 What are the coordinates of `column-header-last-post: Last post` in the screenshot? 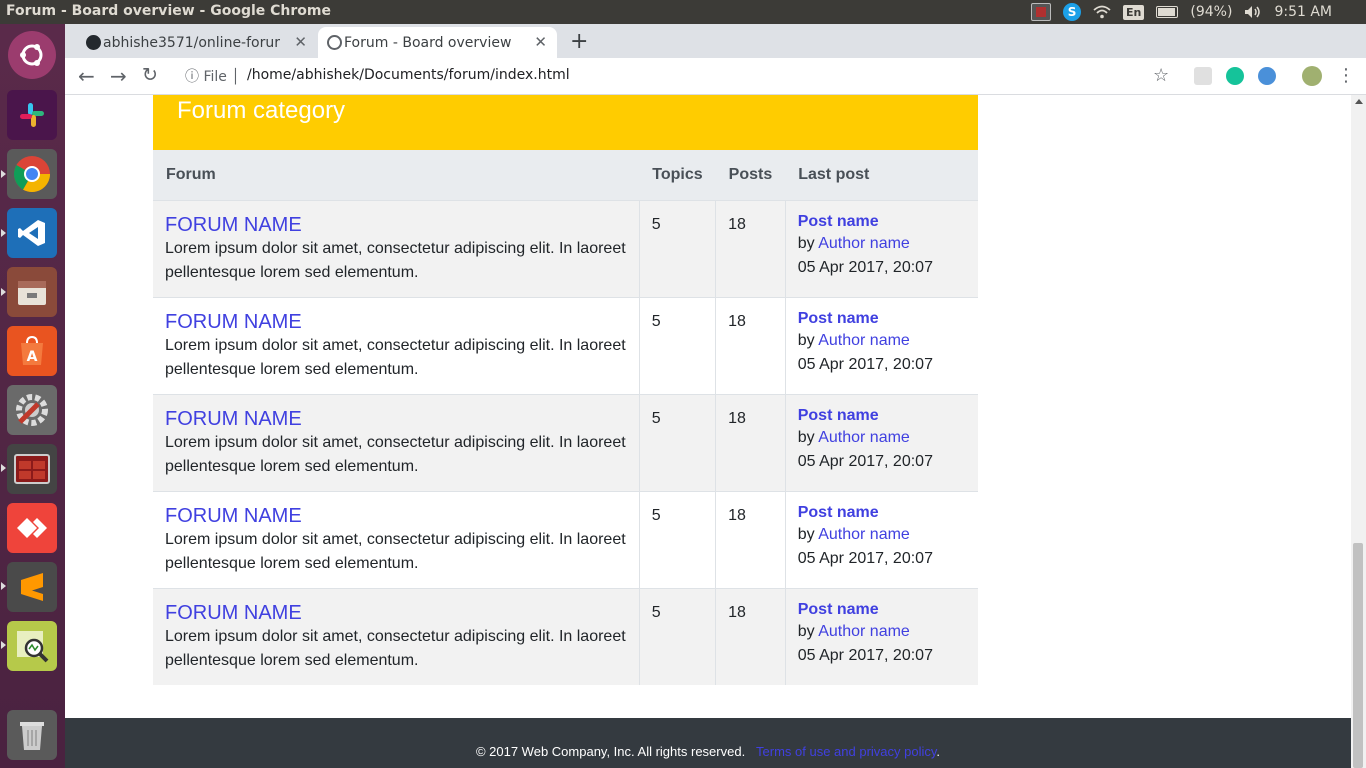 It's located at (881, 175).